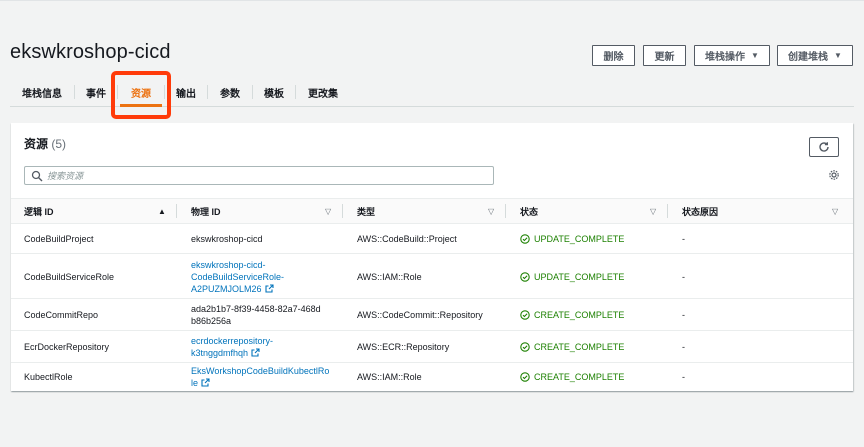  Describe the element at coordinates (186, 92) in the screenshot. I see `tab-outputs: 输出` at that location.